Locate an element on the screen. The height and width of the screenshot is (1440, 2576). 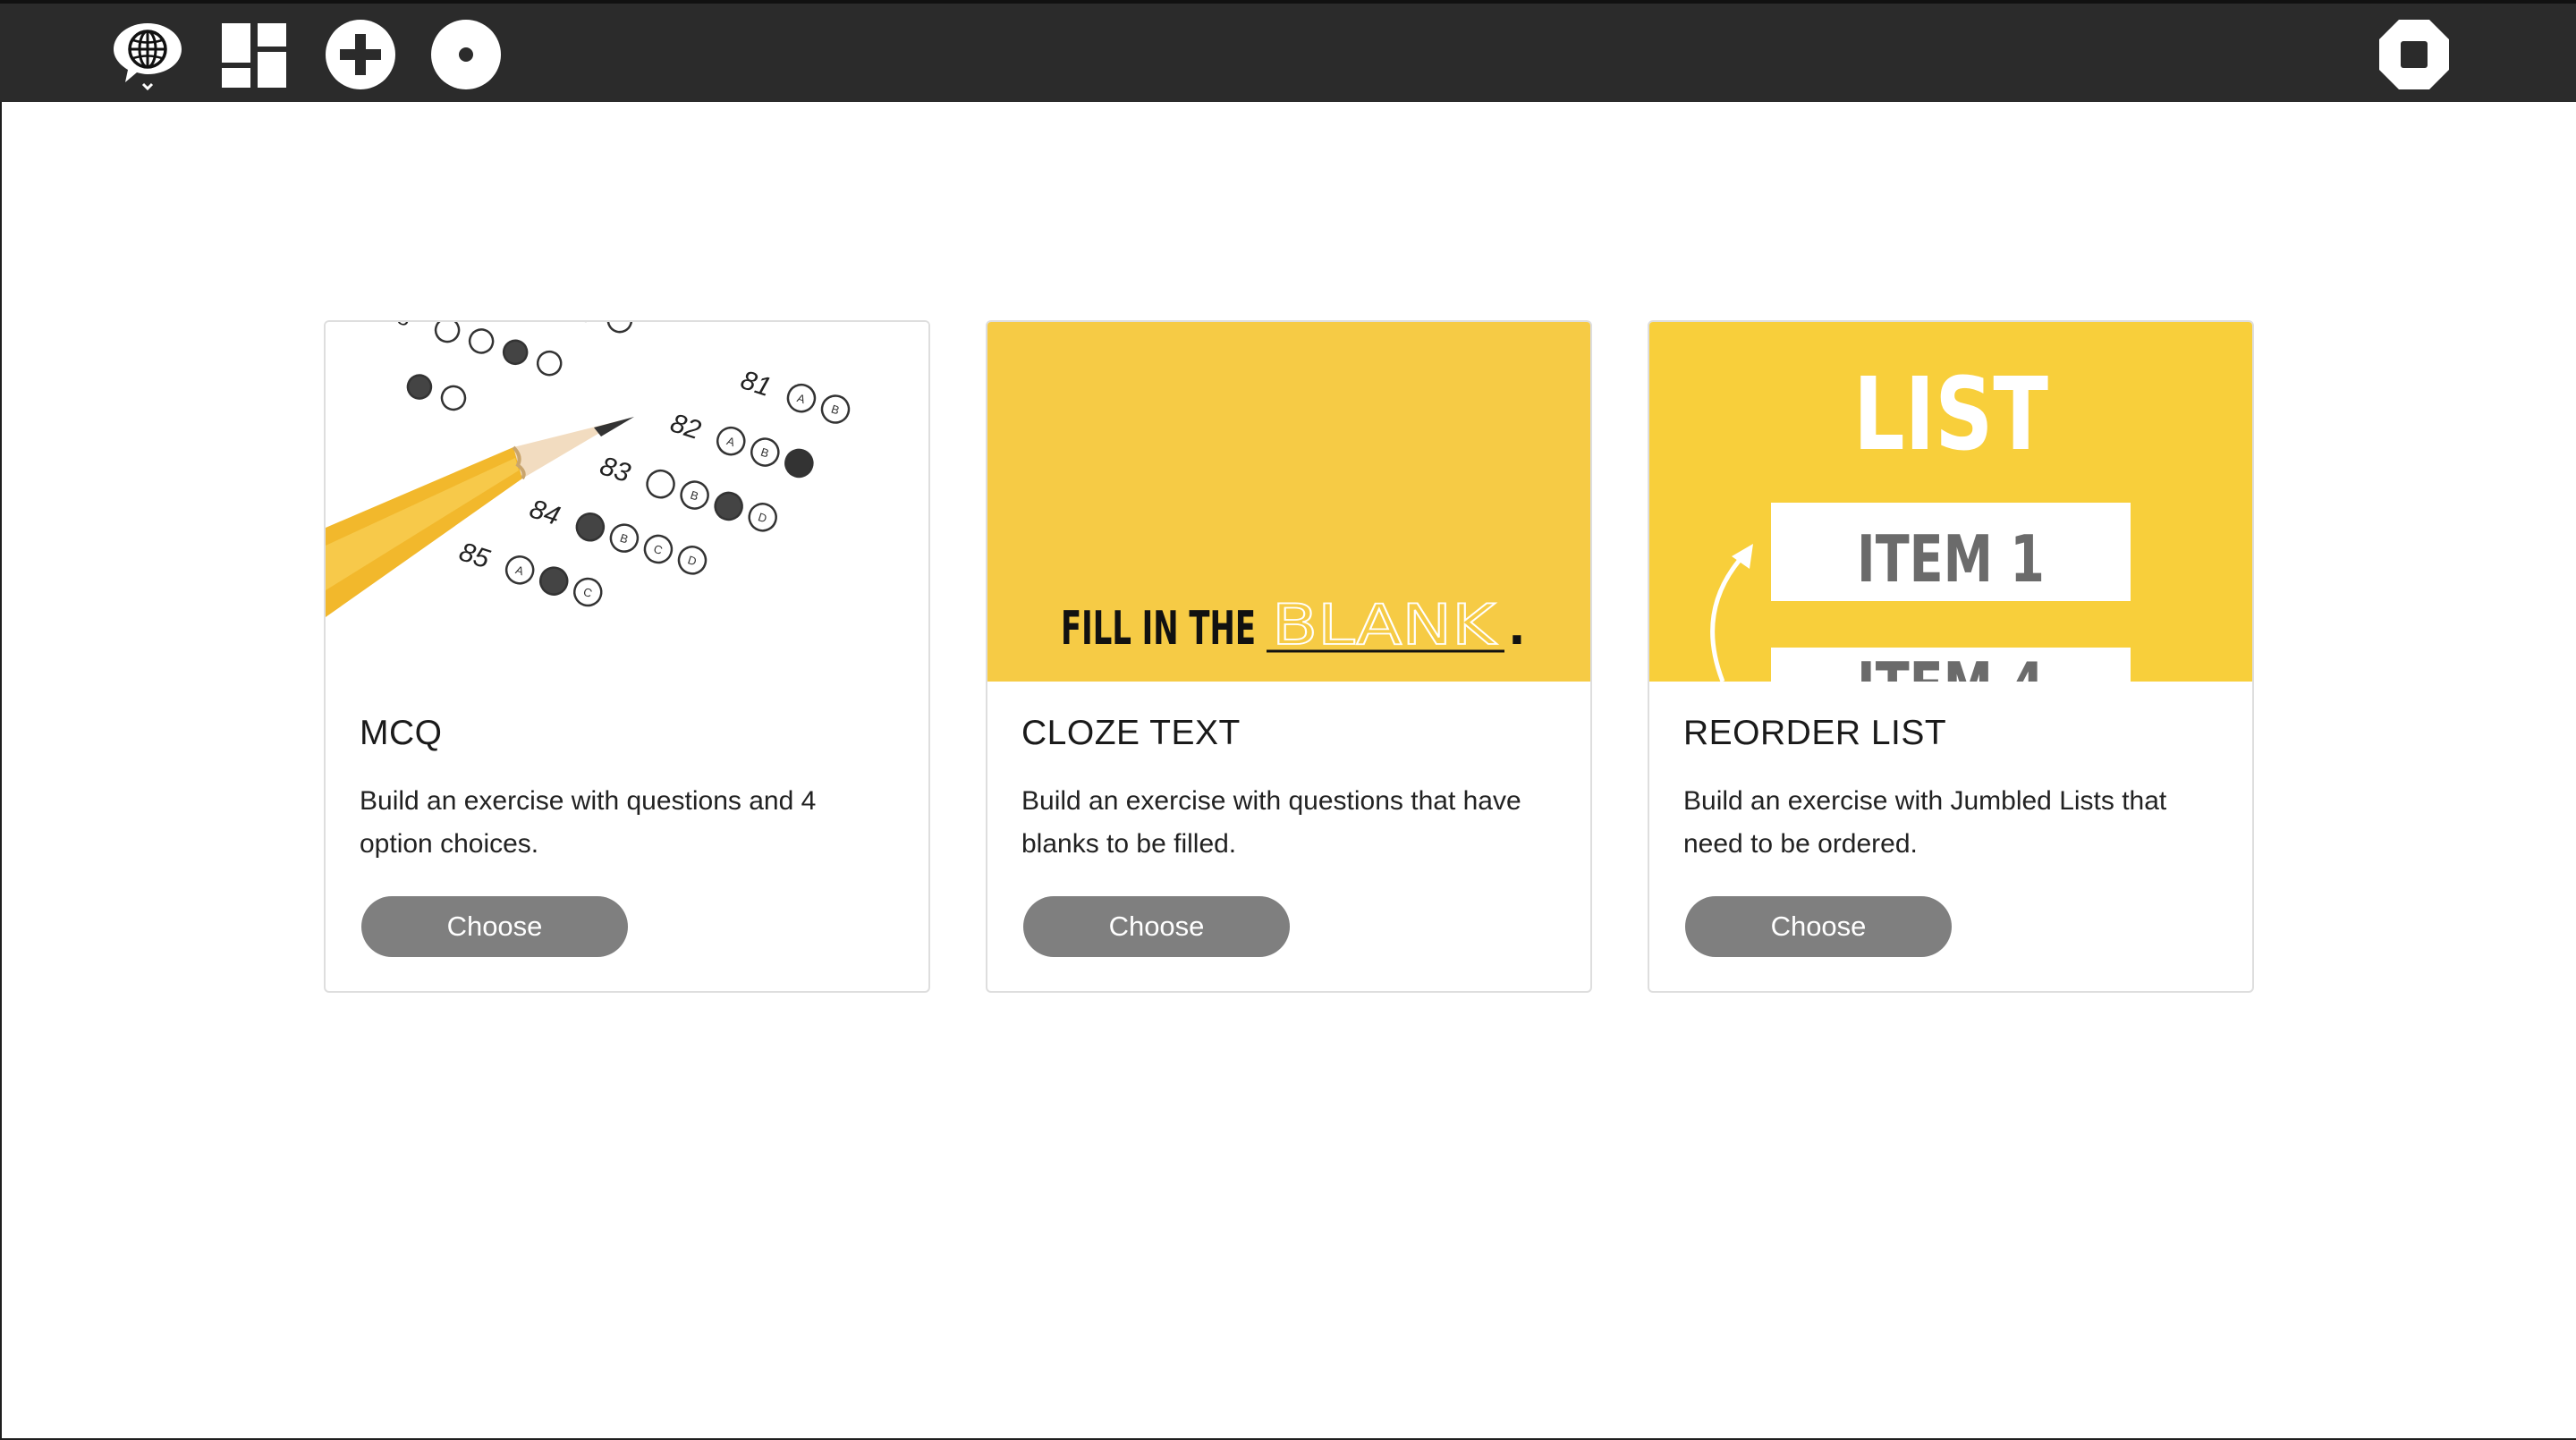
card-title: CLOZE TEXT is located at coordinates (1131, 733).